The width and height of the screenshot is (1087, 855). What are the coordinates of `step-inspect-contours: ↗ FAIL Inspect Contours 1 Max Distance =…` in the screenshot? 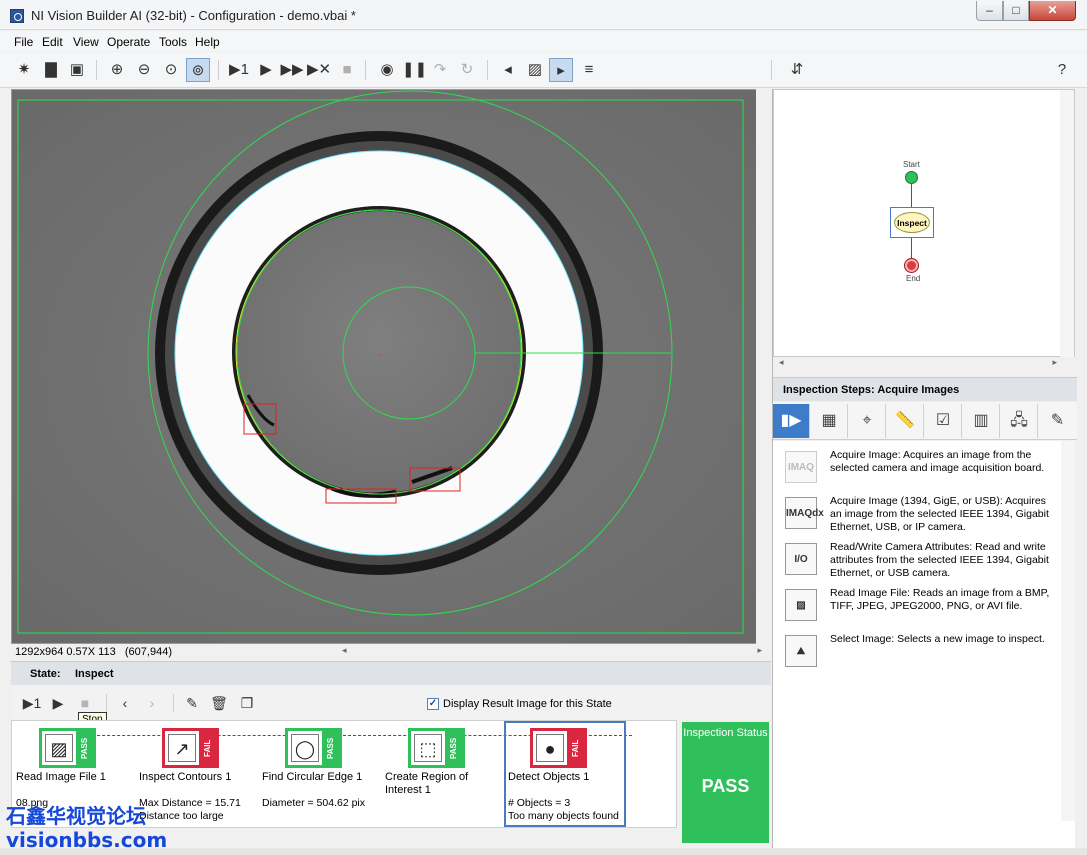 It's located at (195, 774).